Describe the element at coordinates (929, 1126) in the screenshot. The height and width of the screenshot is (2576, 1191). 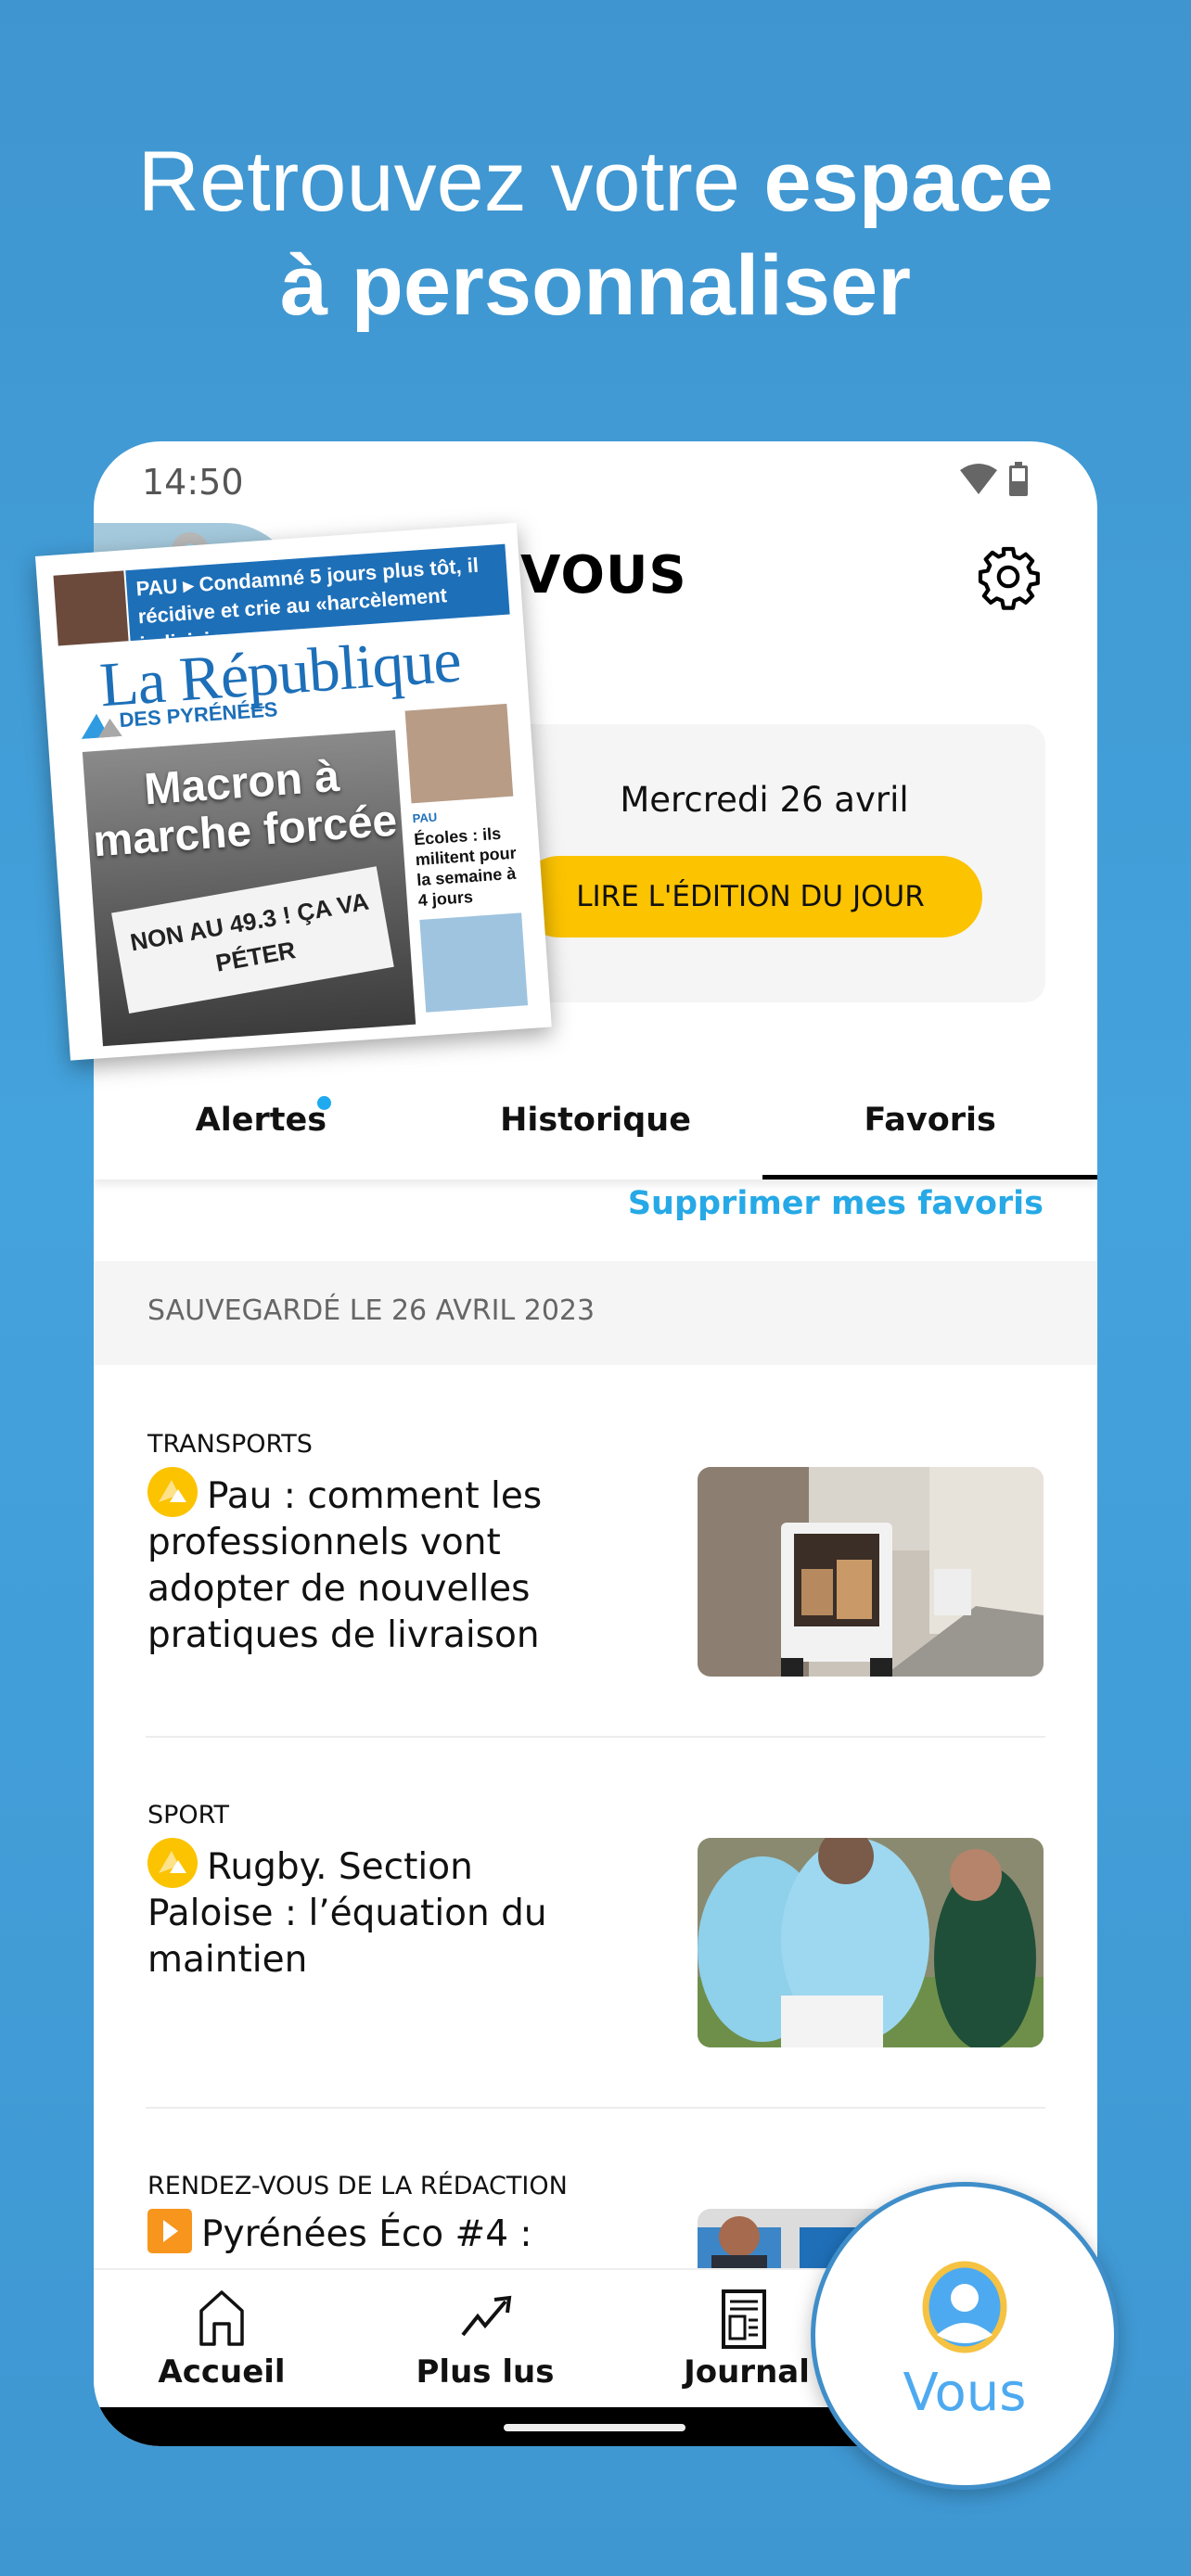
I see `tab-favoris: Favoris` at that location.